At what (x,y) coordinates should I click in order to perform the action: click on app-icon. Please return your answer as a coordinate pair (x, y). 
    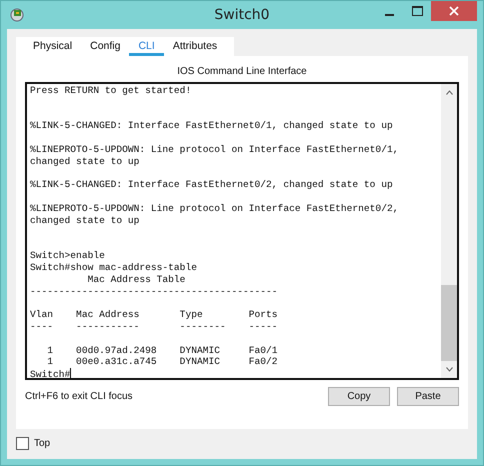
    Looking at the image, I should click on (17, 15).